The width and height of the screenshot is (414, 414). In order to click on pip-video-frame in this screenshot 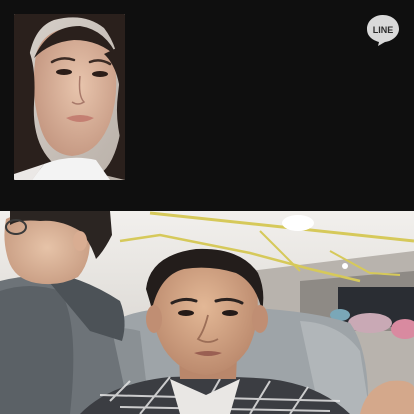, I will do `click(69, 97)`.